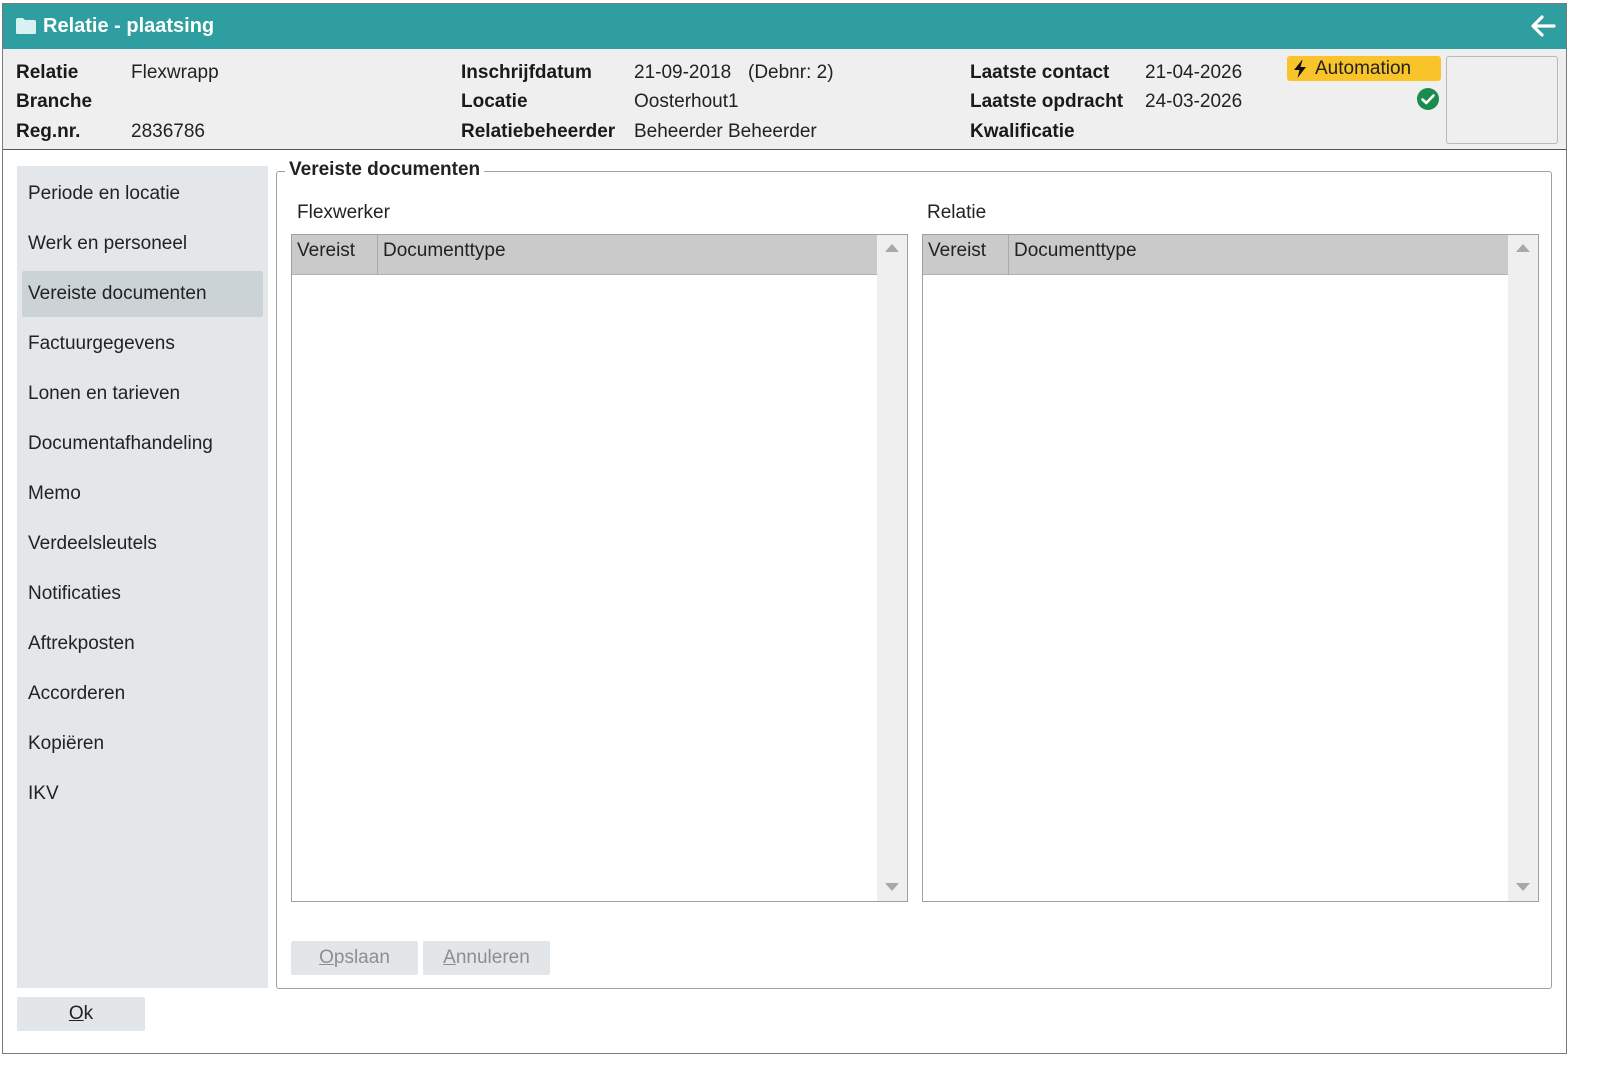  I want to click on locatie-value: Oosterhout1, so click(686, 101).